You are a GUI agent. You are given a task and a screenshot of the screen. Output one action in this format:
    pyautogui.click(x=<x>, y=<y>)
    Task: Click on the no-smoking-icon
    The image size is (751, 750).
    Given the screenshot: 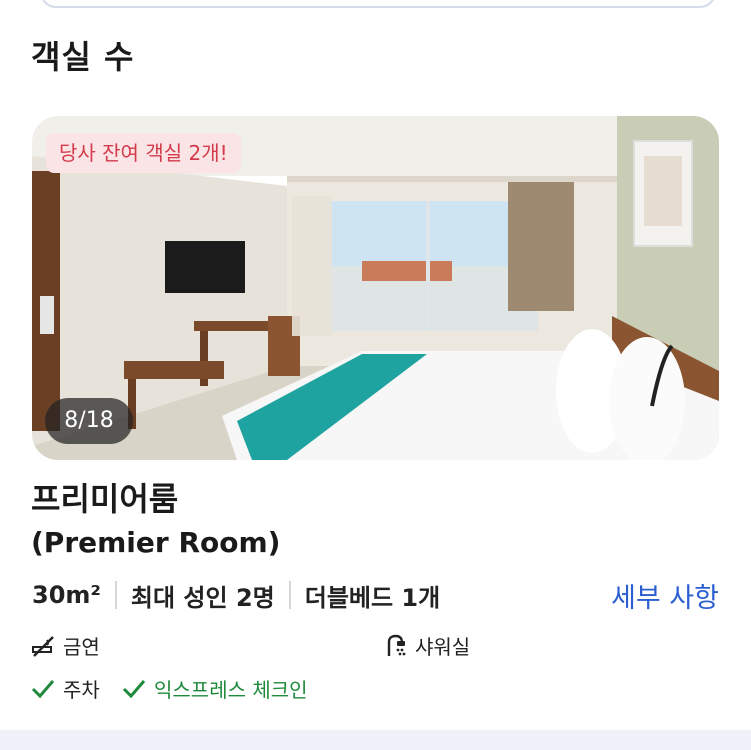 What is the action you would take?
    pyautogui.click(x=43, y=646)
    